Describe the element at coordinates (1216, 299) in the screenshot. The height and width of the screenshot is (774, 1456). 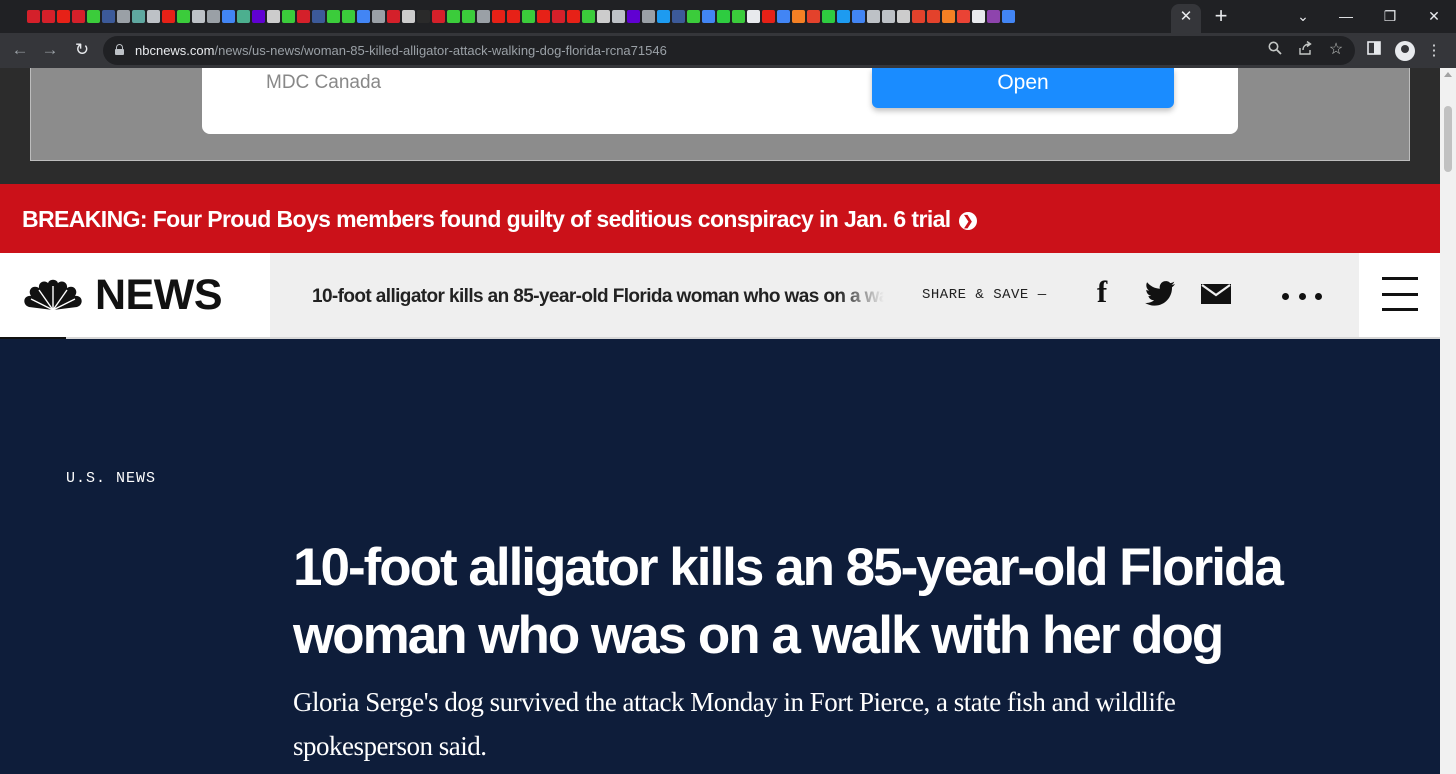
I see `email-icon` at that location.